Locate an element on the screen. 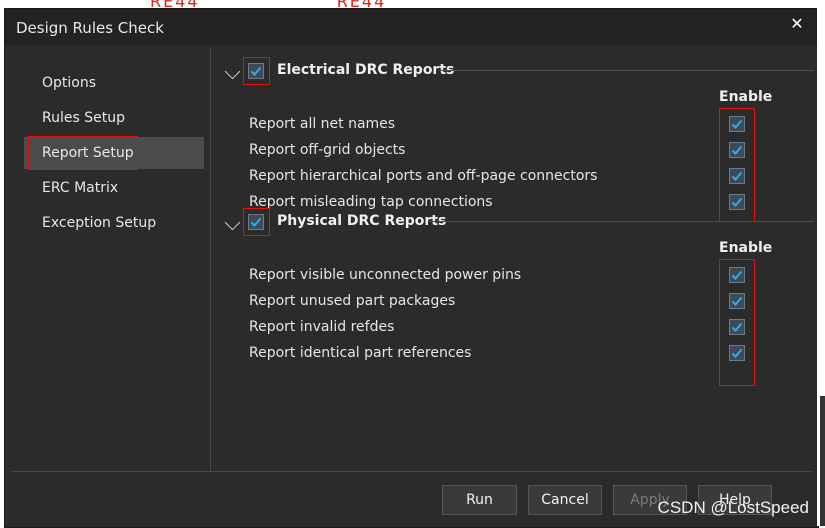 This screenshot has width=825, height=528. row-label-report-all-net-names: Report all net names is located at coordinates (322, 124).